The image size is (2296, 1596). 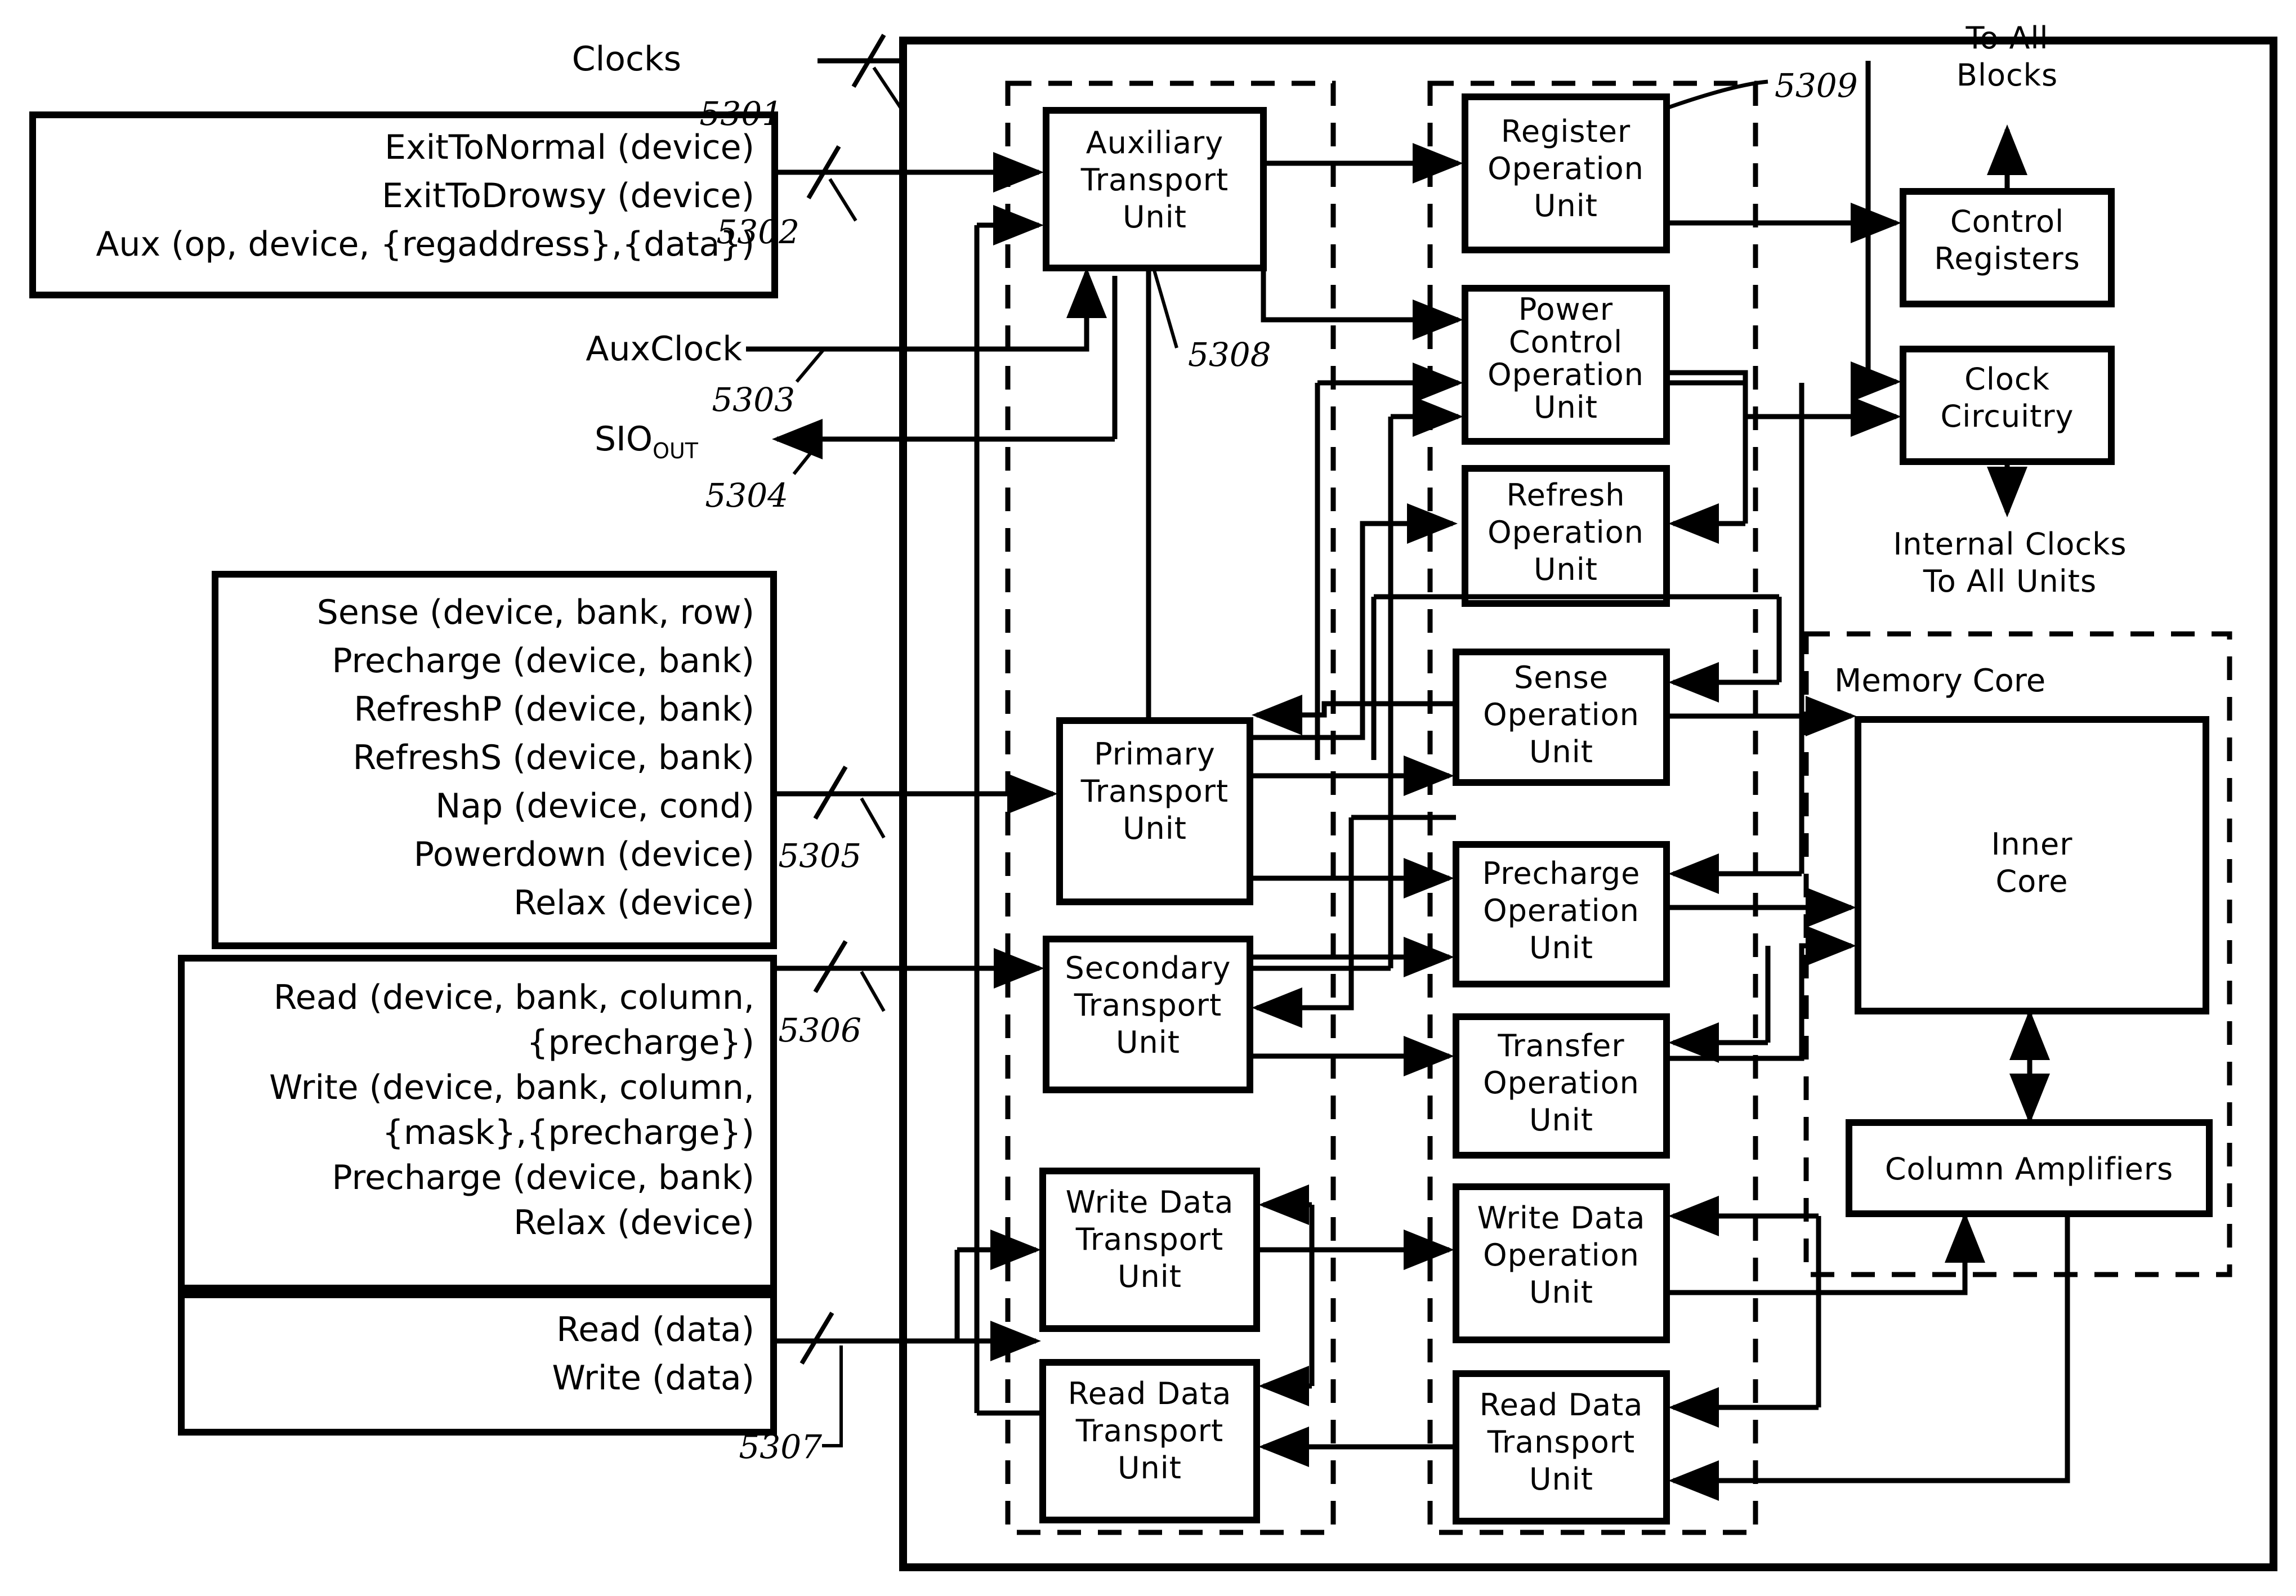 What do you see at coordinates (1561, 873) in the screenshot?
I see `pou-line-1: Precharge` at bounding box center [1561, 873].